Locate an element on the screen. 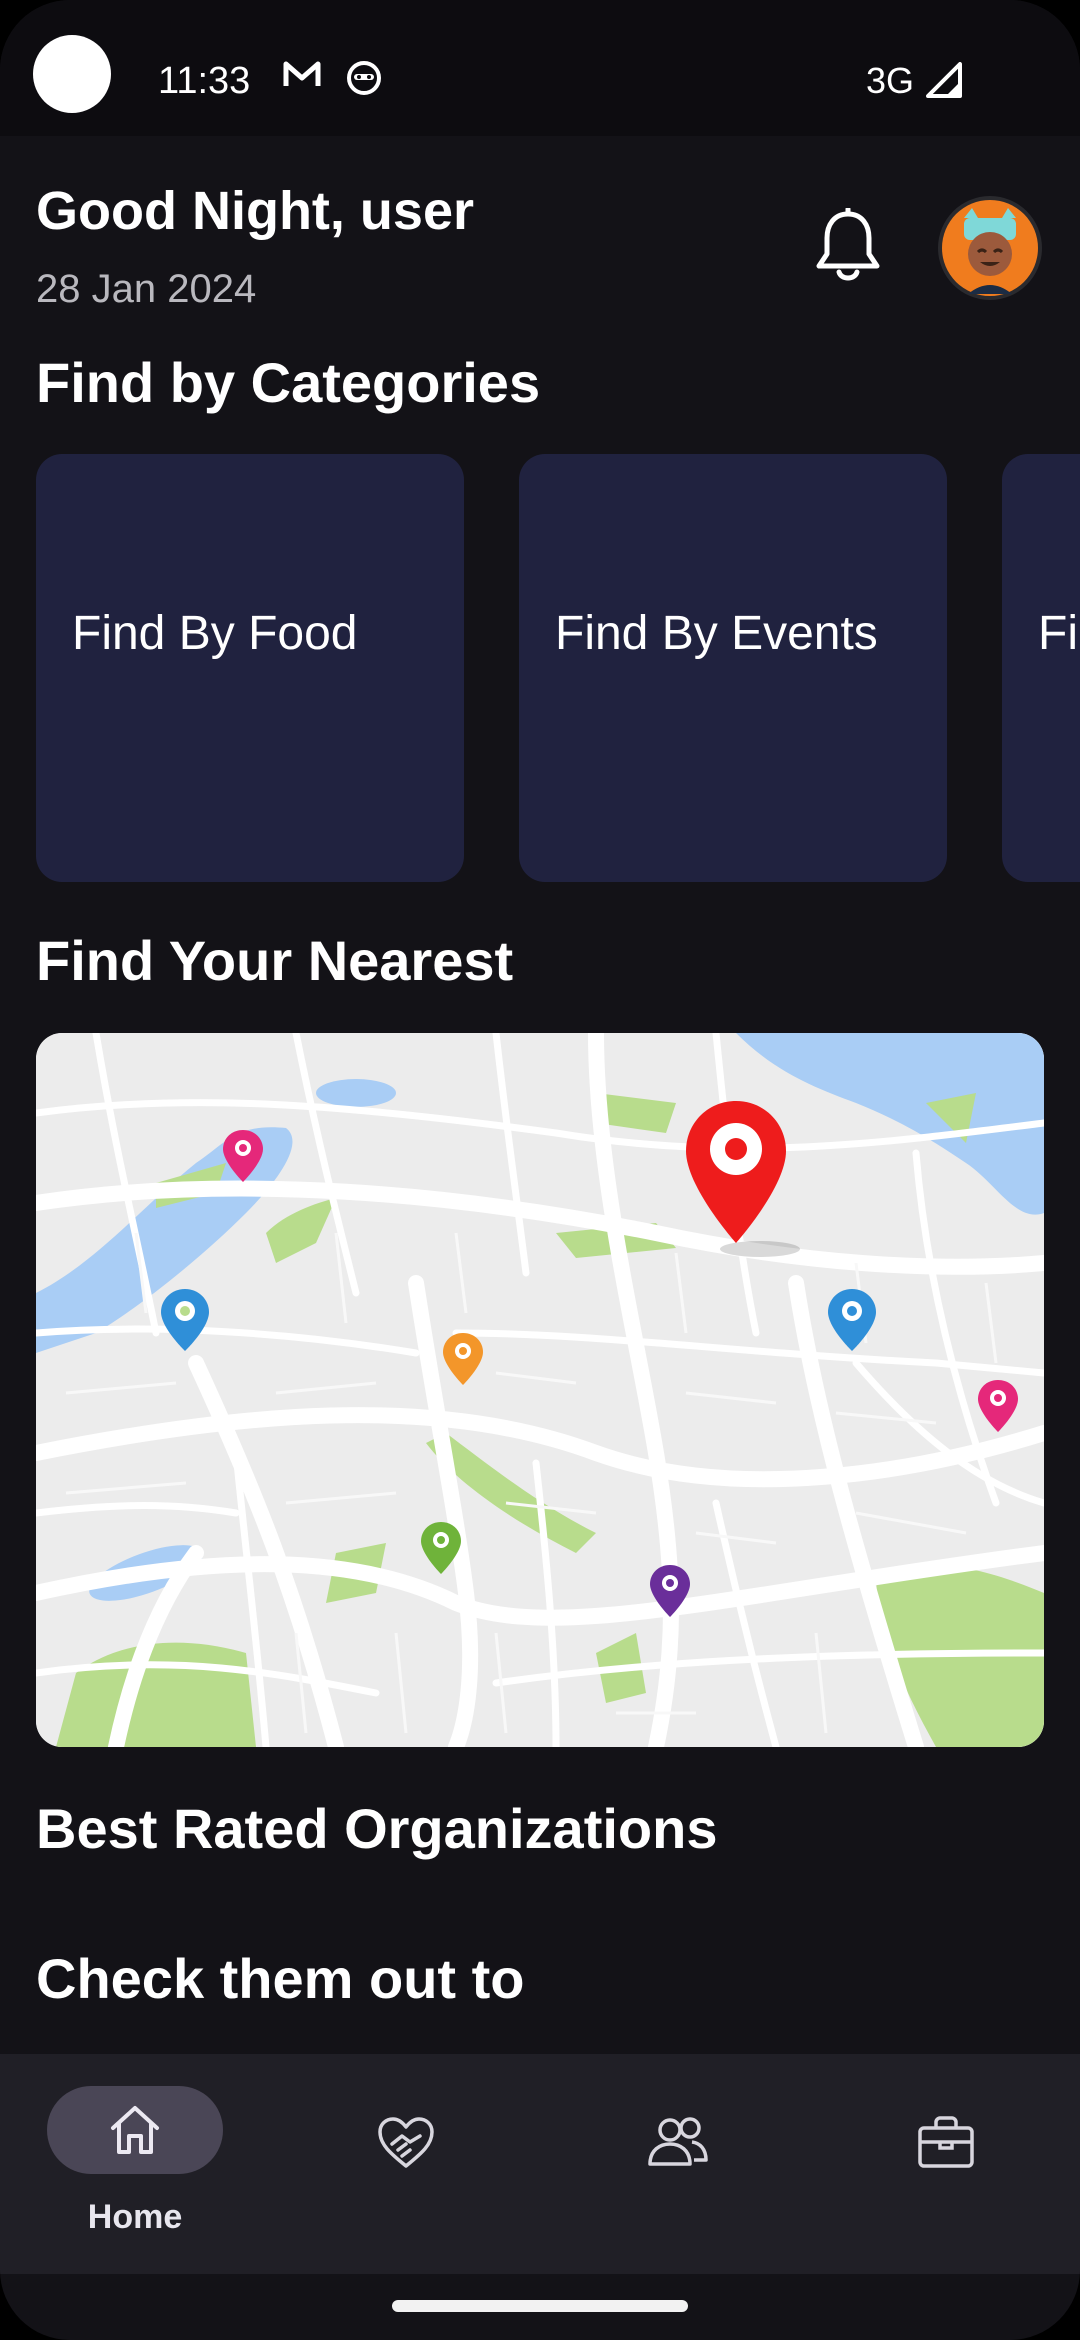 This screenshot has height=2340, width=1080. status-bar: 11:33 3G is located at coordinates (540, 68).